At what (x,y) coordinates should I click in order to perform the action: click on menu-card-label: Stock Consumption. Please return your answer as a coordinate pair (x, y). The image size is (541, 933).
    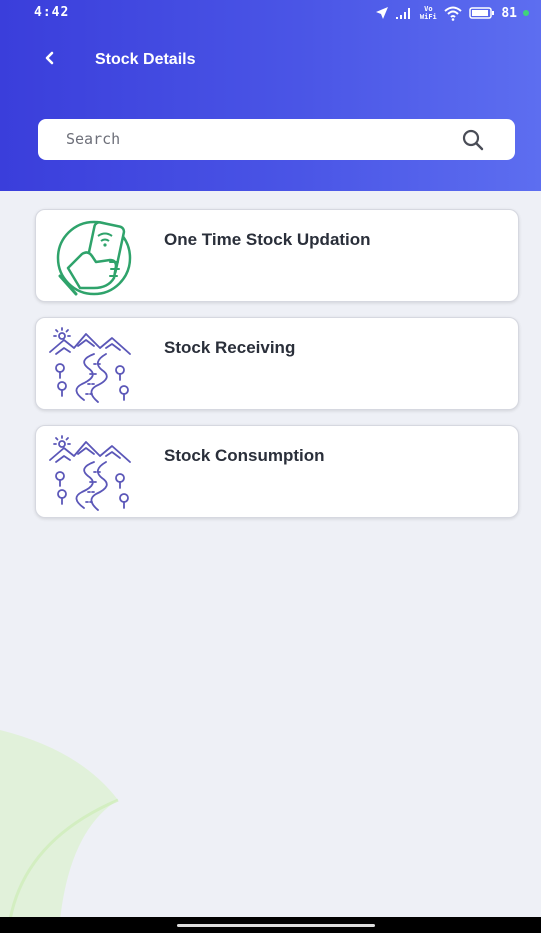
    Looking at the image, I should click on (244, 455).